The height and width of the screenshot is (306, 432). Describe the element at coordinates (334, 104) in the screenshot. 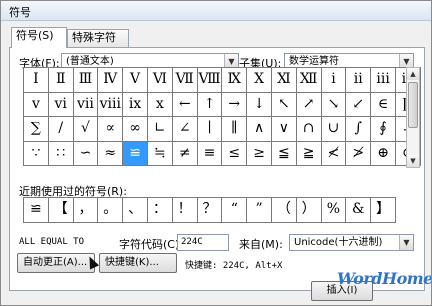

I see `symbol-cell: ↘` at that location.